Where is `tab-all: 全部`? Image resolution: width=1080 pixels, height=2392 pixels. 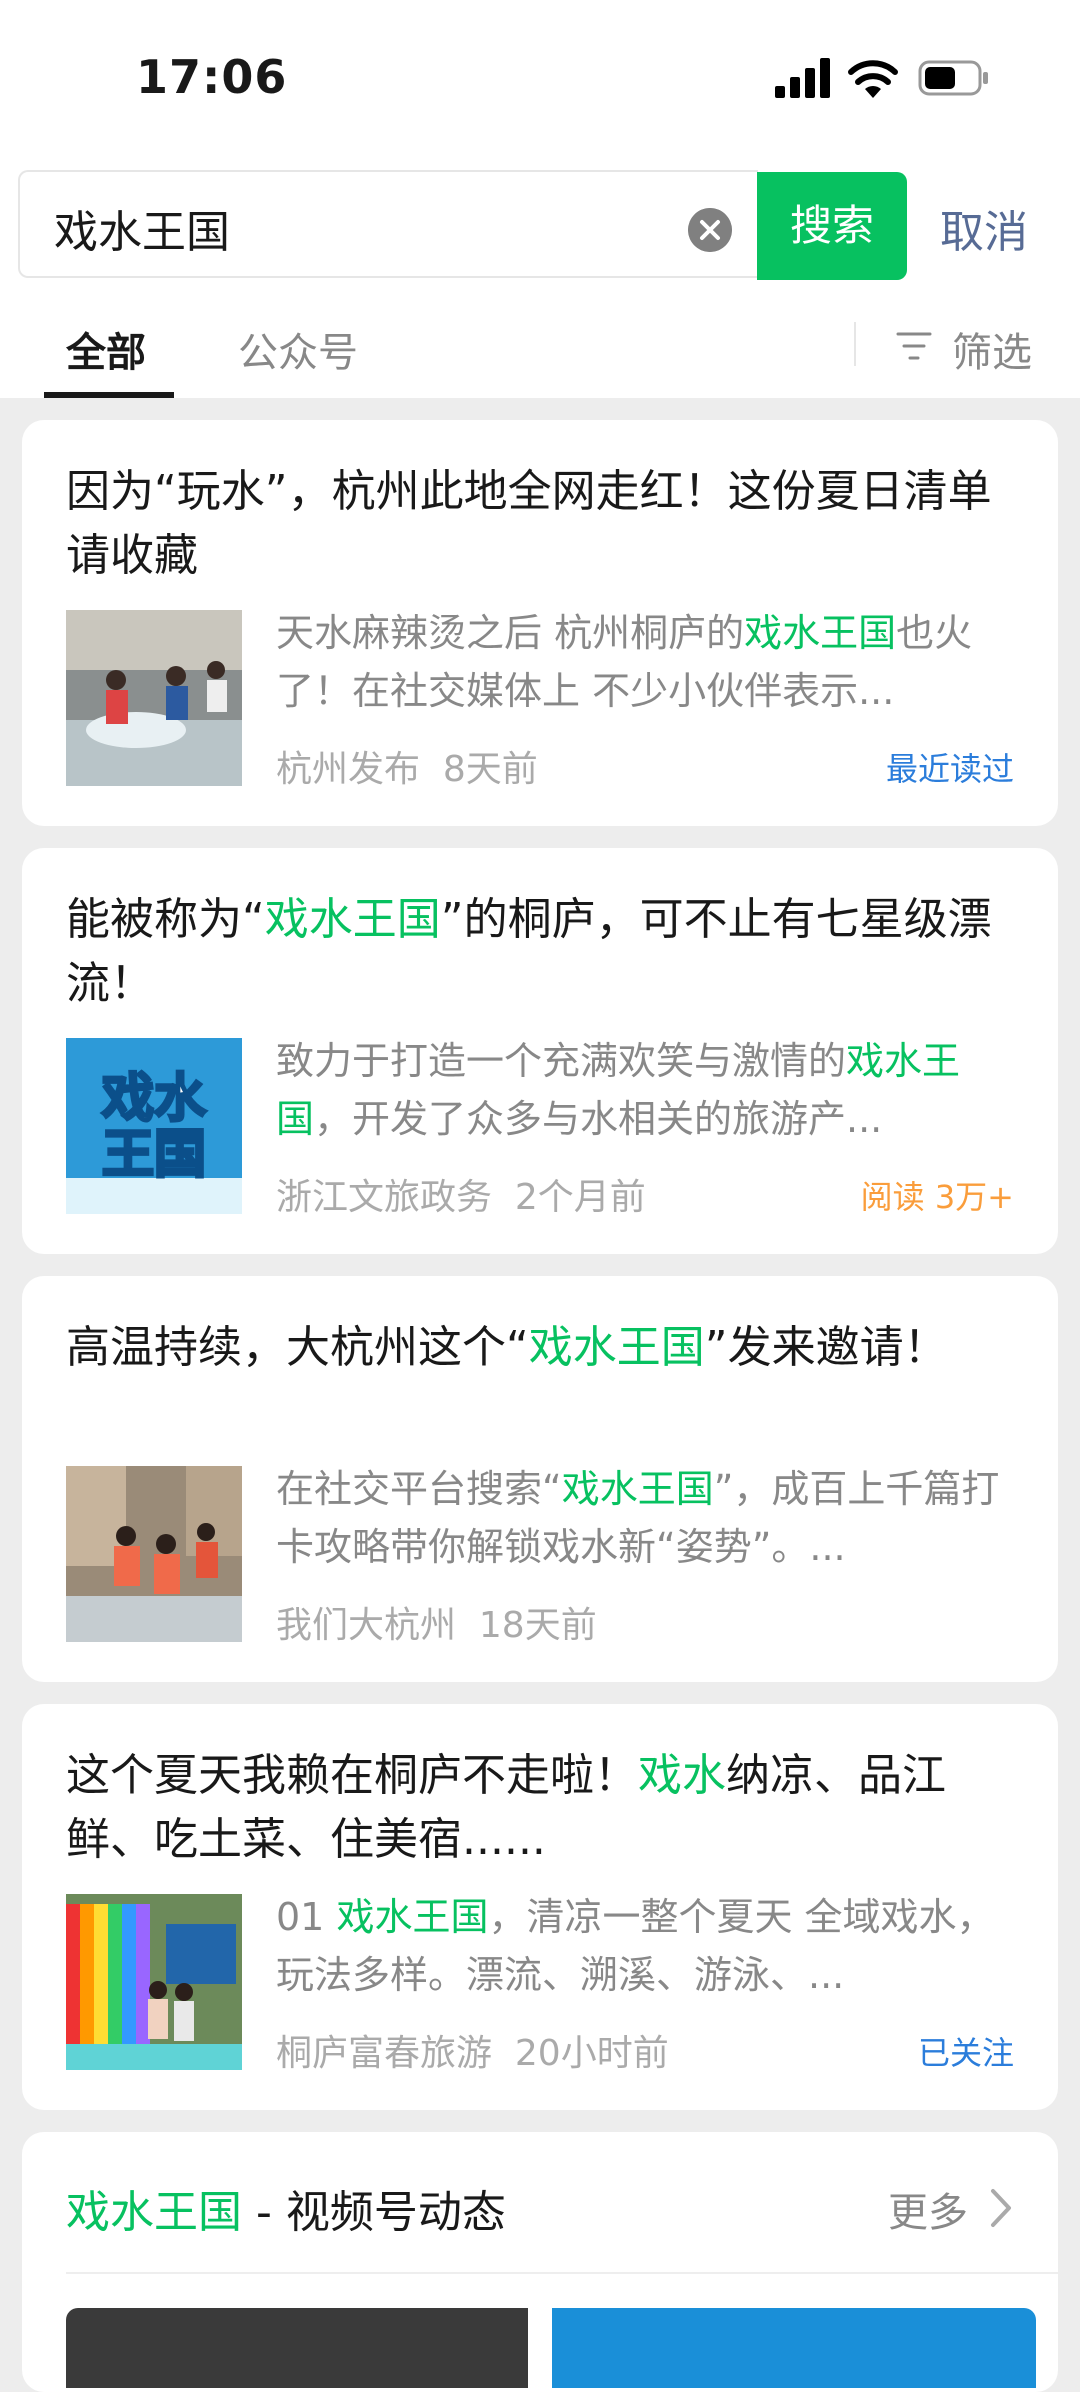 tab-all: 全部 is located at coordinates (106, 349).